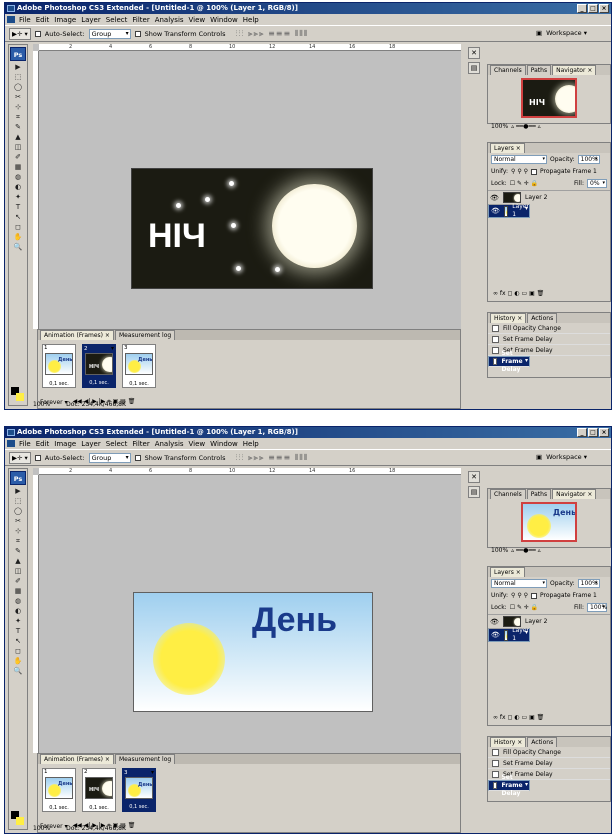  Describe the element at coordinates (43, 444) in the screenshot. I see `menu-edit: Edit` at that location.